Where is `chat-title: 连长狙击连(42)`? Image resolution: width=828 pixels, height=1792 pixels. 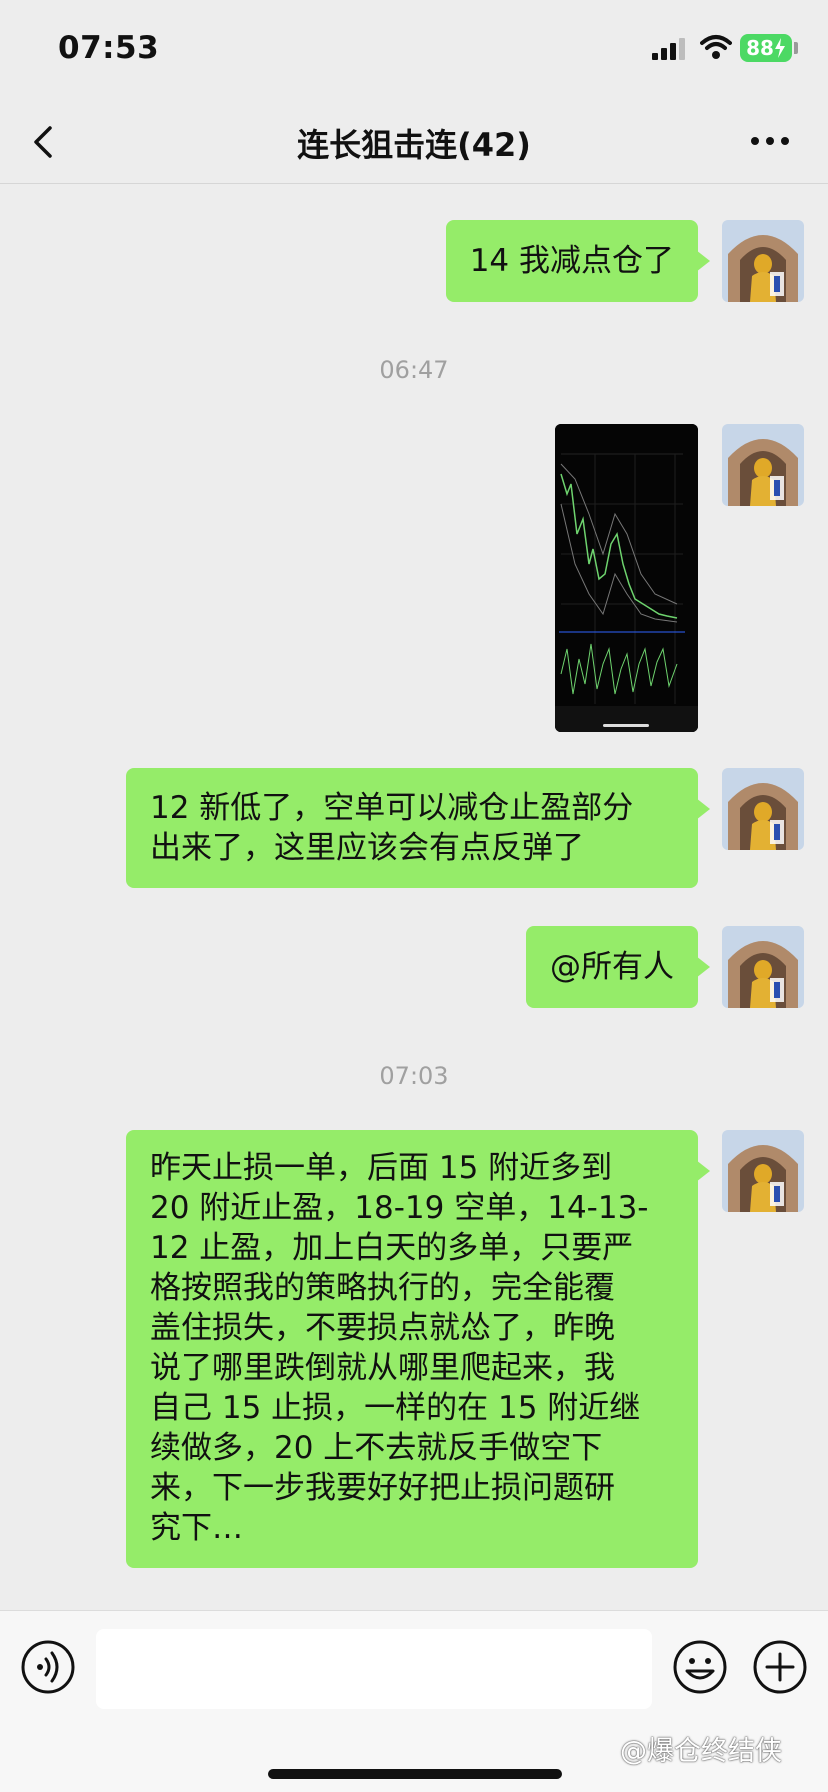 chat-title: 连长狙击连(42) is located at coordinates (414, 145).